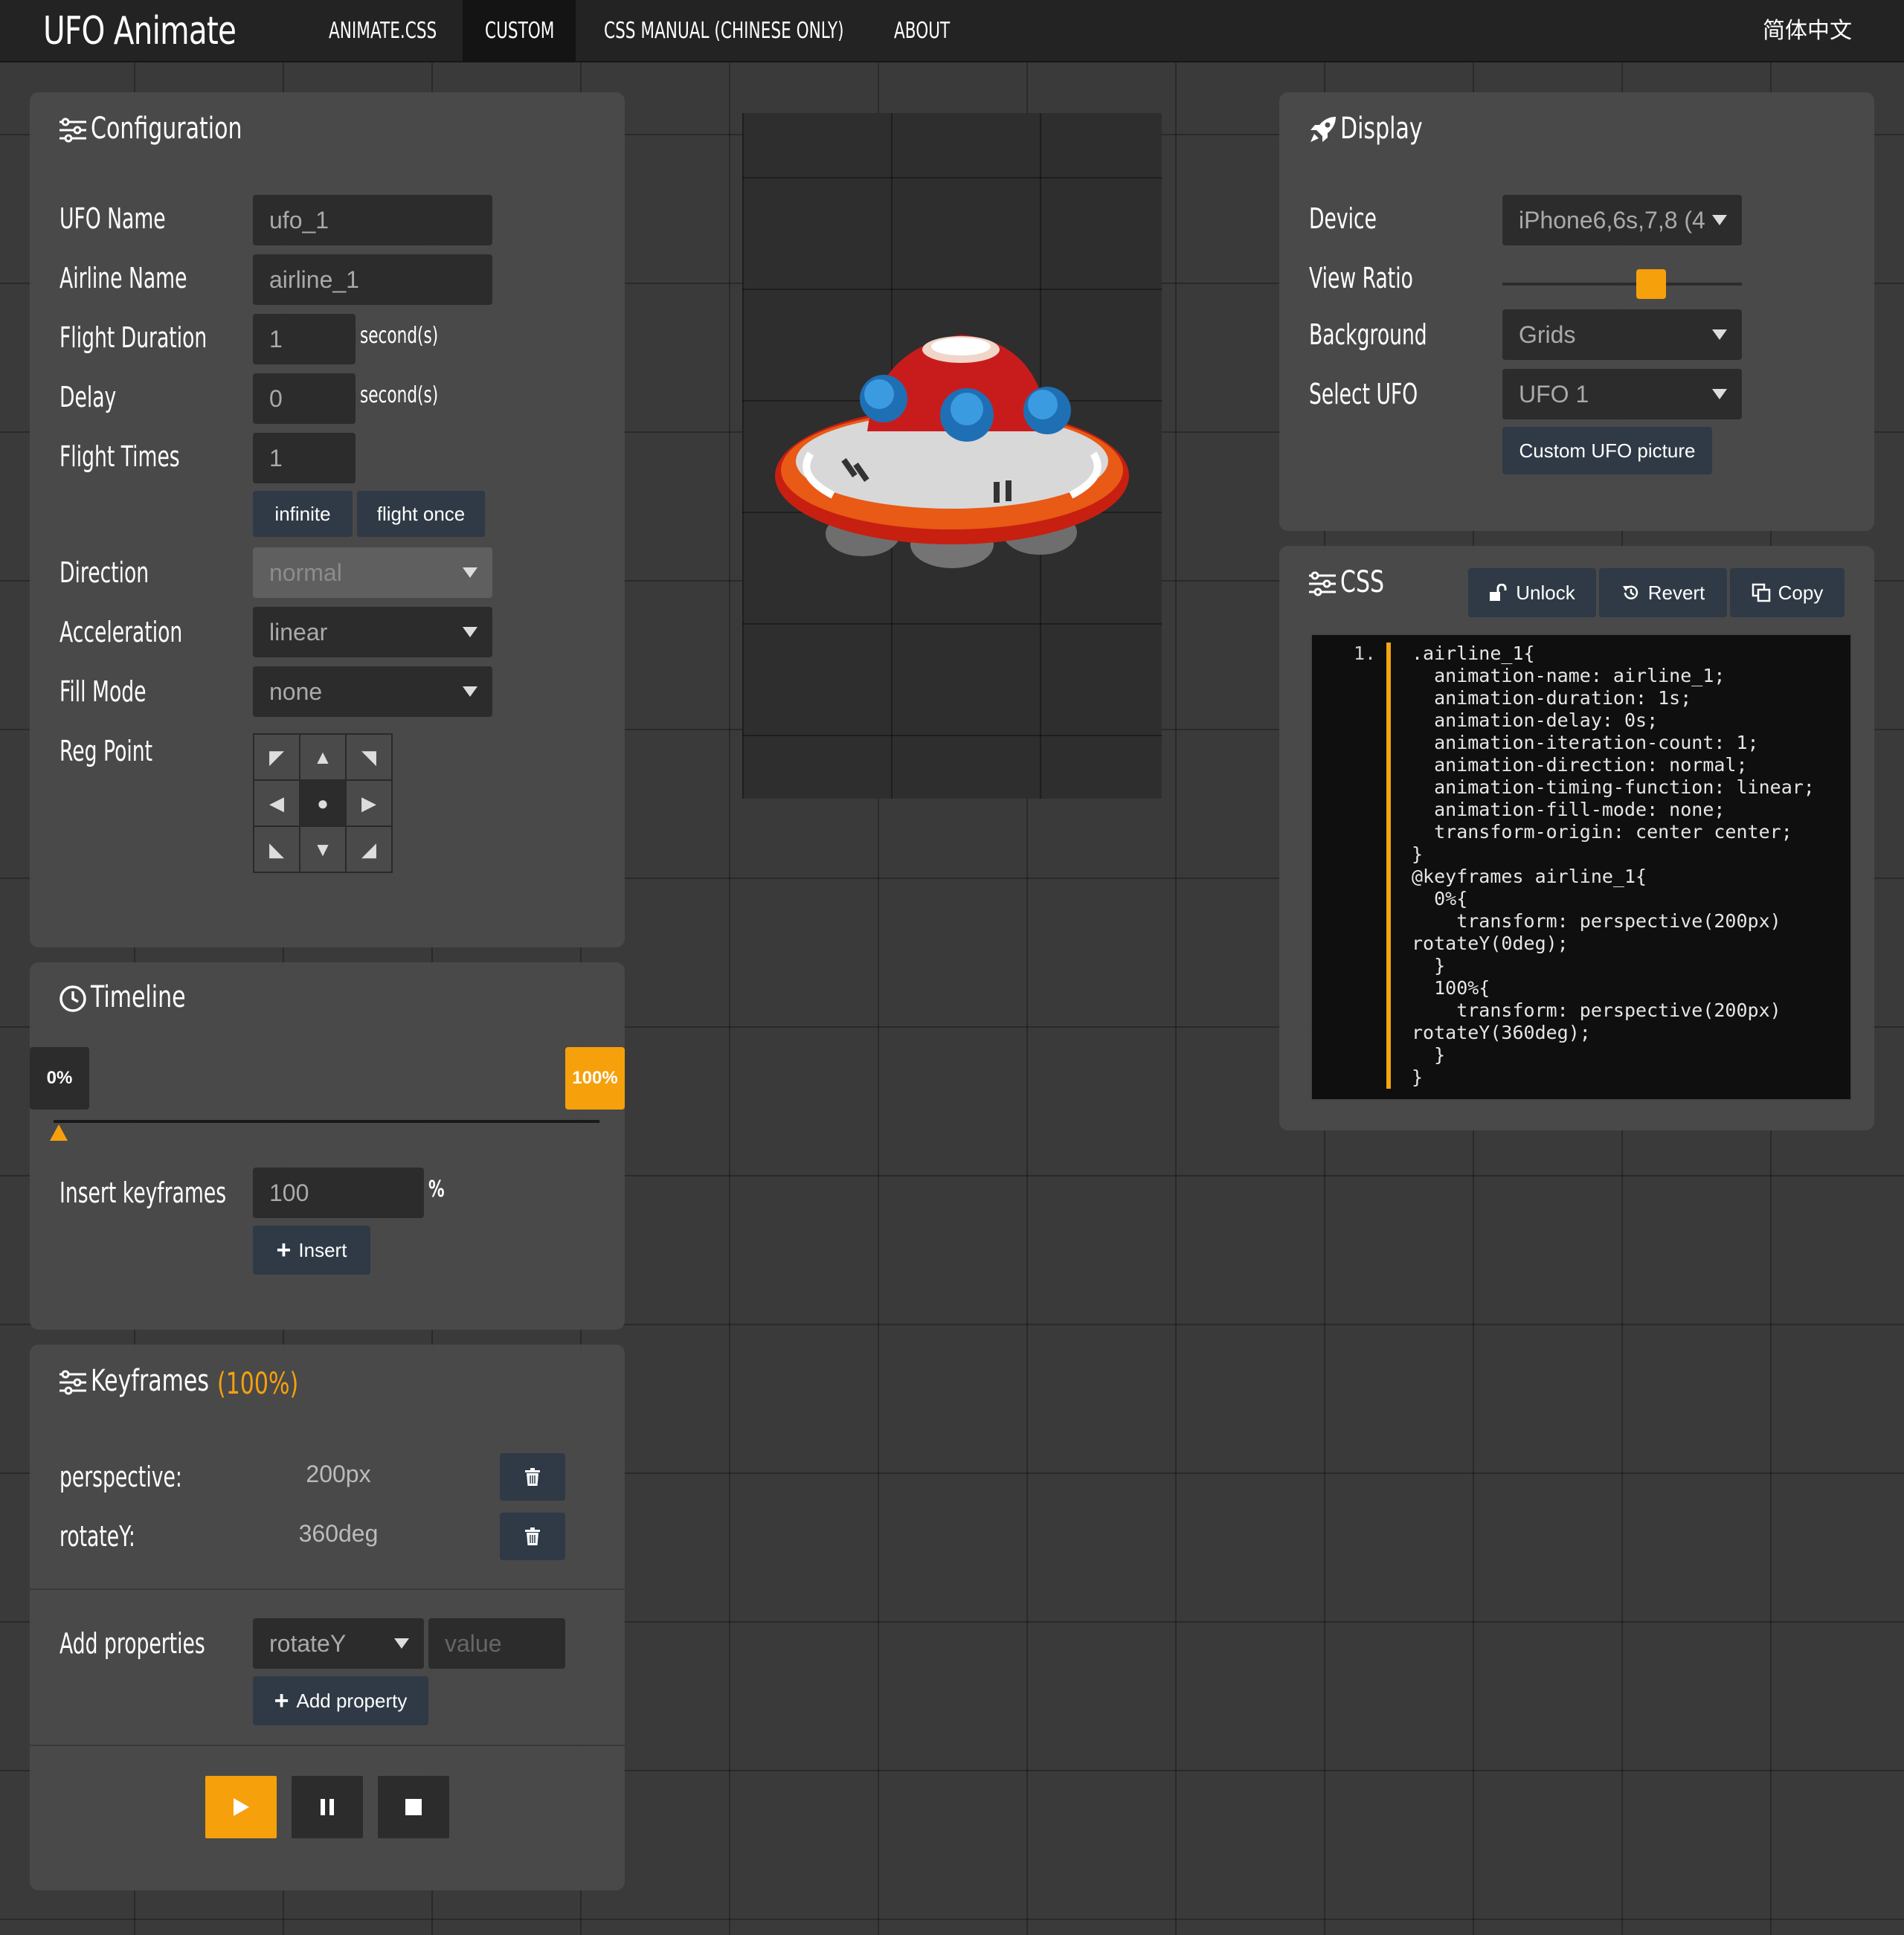 The image size is (1904, 1935). I want to click on device-select: iPhone6,6s,7,8 (4, so click(1622, 220).